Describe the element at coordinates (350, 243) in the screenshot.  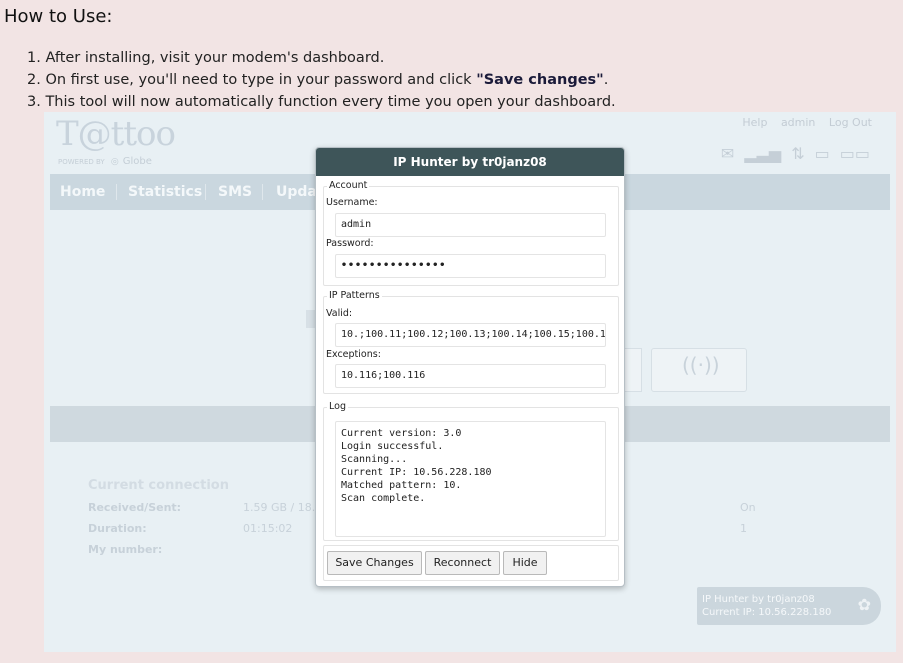
I see `password-label: Password:` at that location.